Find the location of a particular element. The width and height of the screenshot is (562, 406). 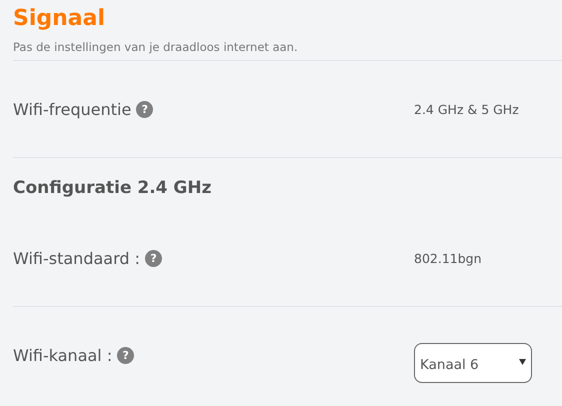

setting-value: 802.11bgn is located at coordinates (448, 258).